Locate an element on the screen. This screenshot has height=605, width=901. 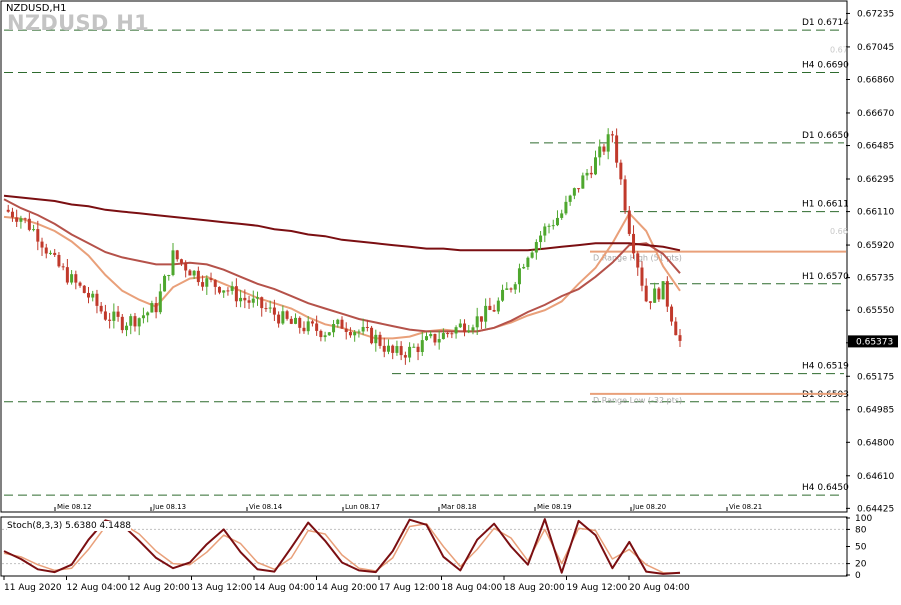
range-low-label: D Range Low (-32 pts) is located at coordinates (637, 400).